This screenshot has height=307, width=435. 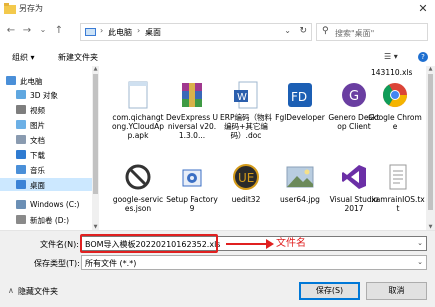 I want to click on svg-text: G, so click(x=354, y=96).